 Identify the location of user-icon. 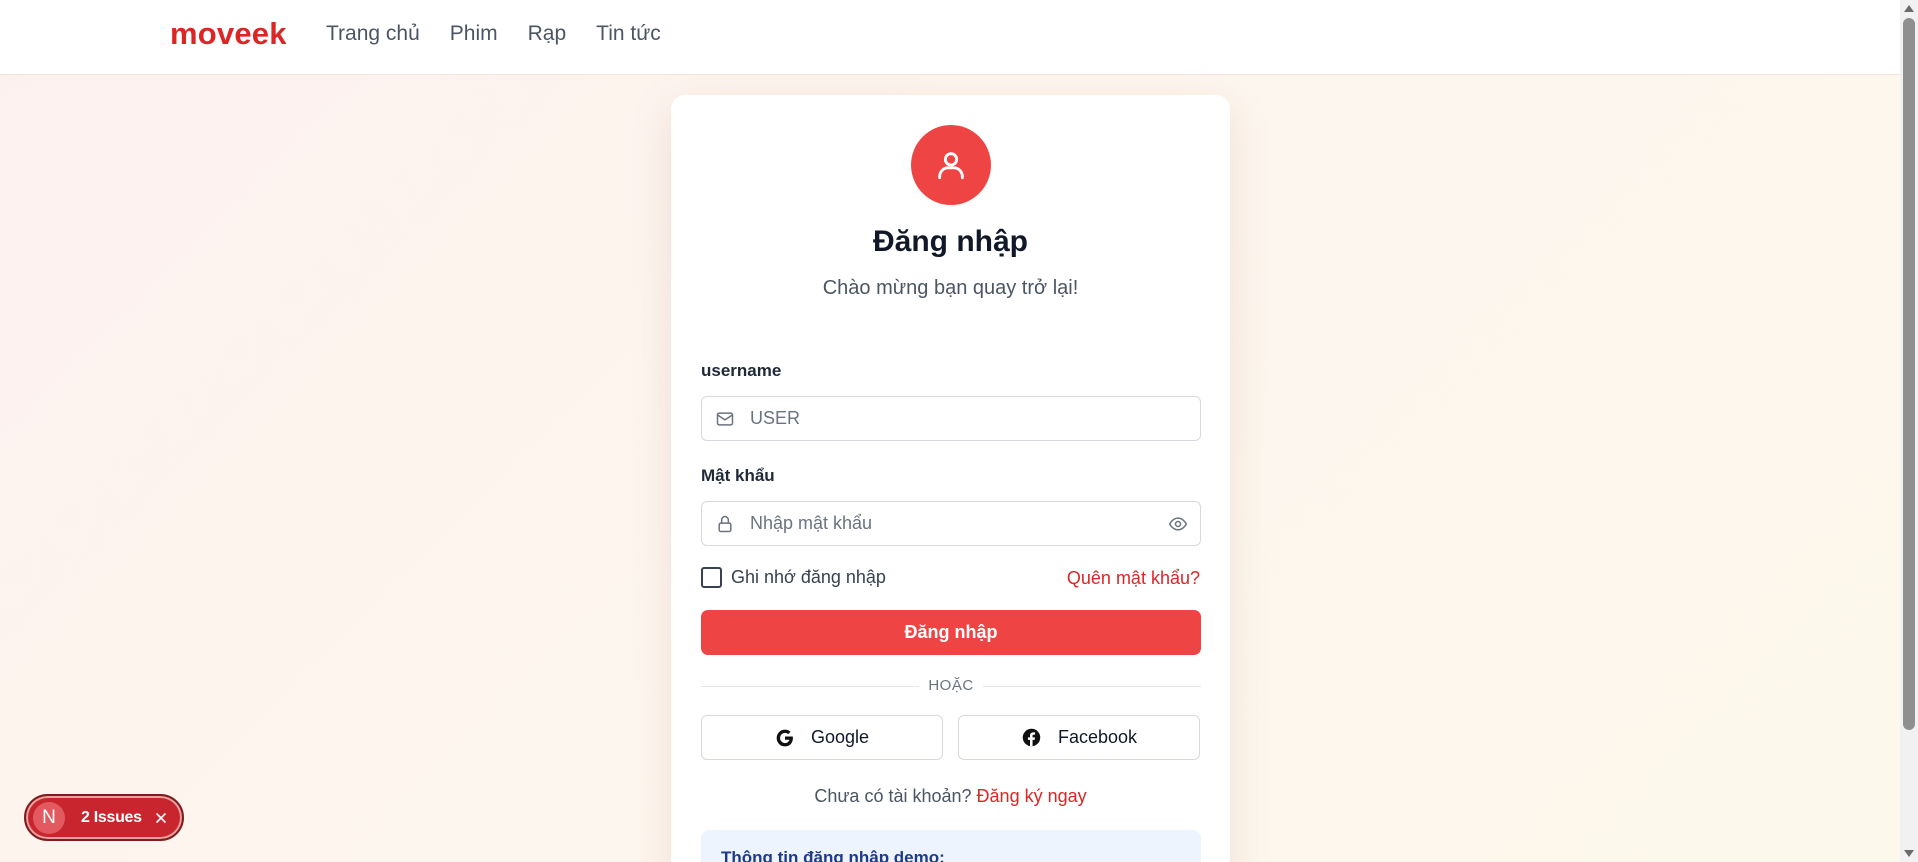
(951, 166).